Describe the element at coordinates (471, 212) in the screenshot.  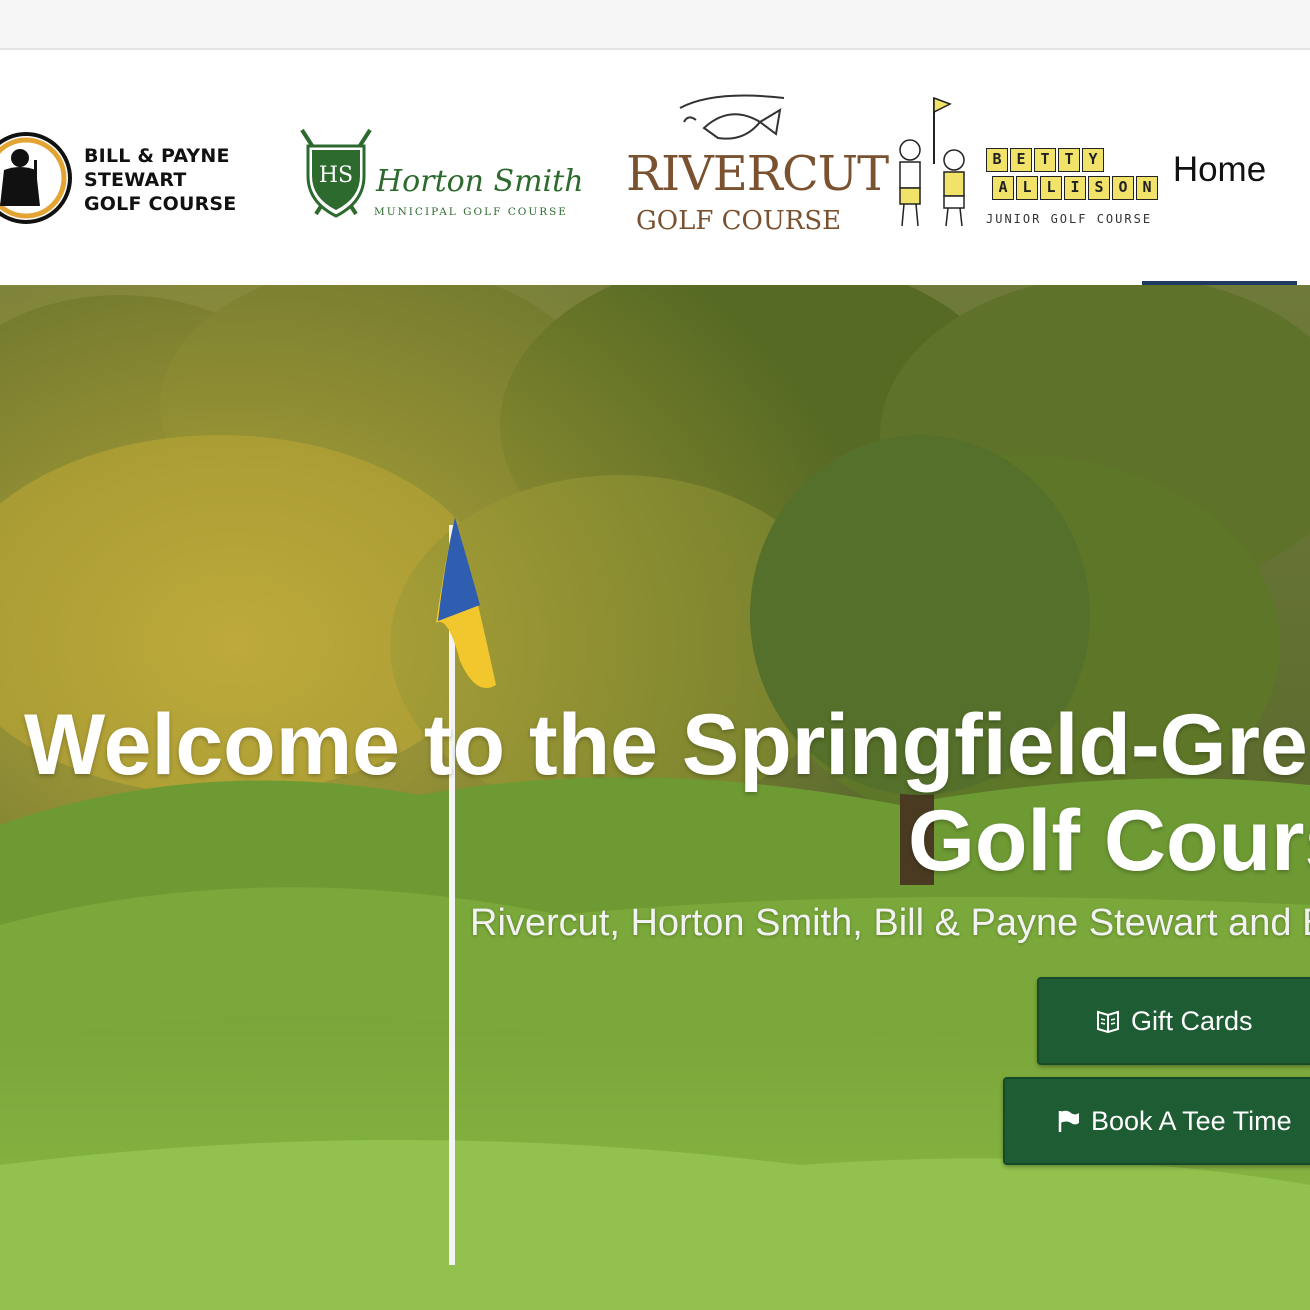
I see `hs-subtitle: MUNICIPAL GOLF COURSE` at that location.